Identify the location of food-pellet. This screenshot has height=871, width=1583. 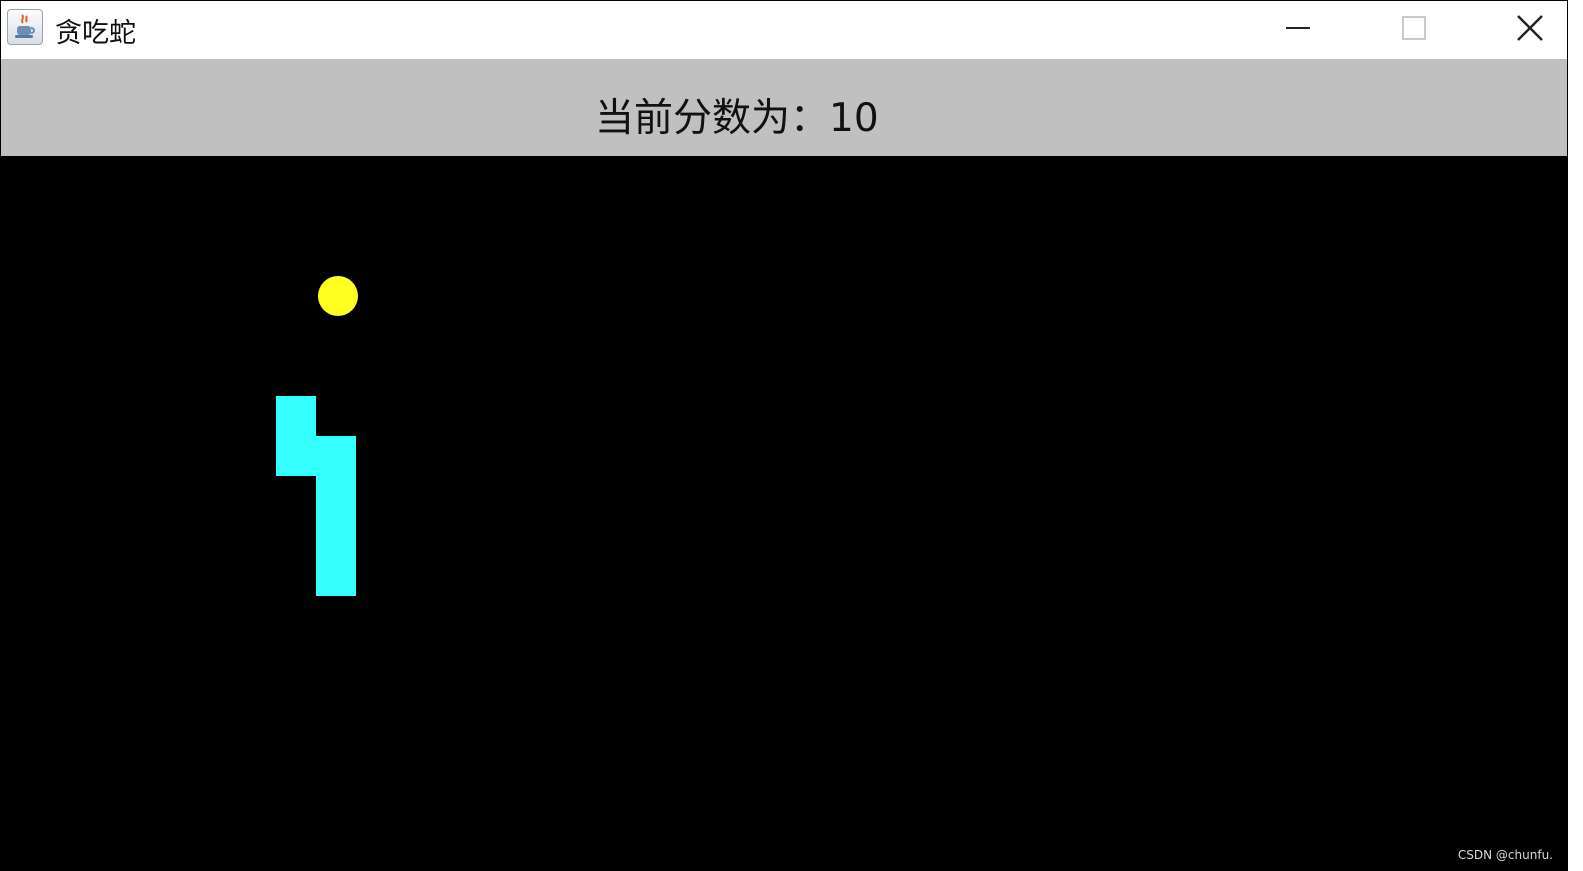
(338, 296).